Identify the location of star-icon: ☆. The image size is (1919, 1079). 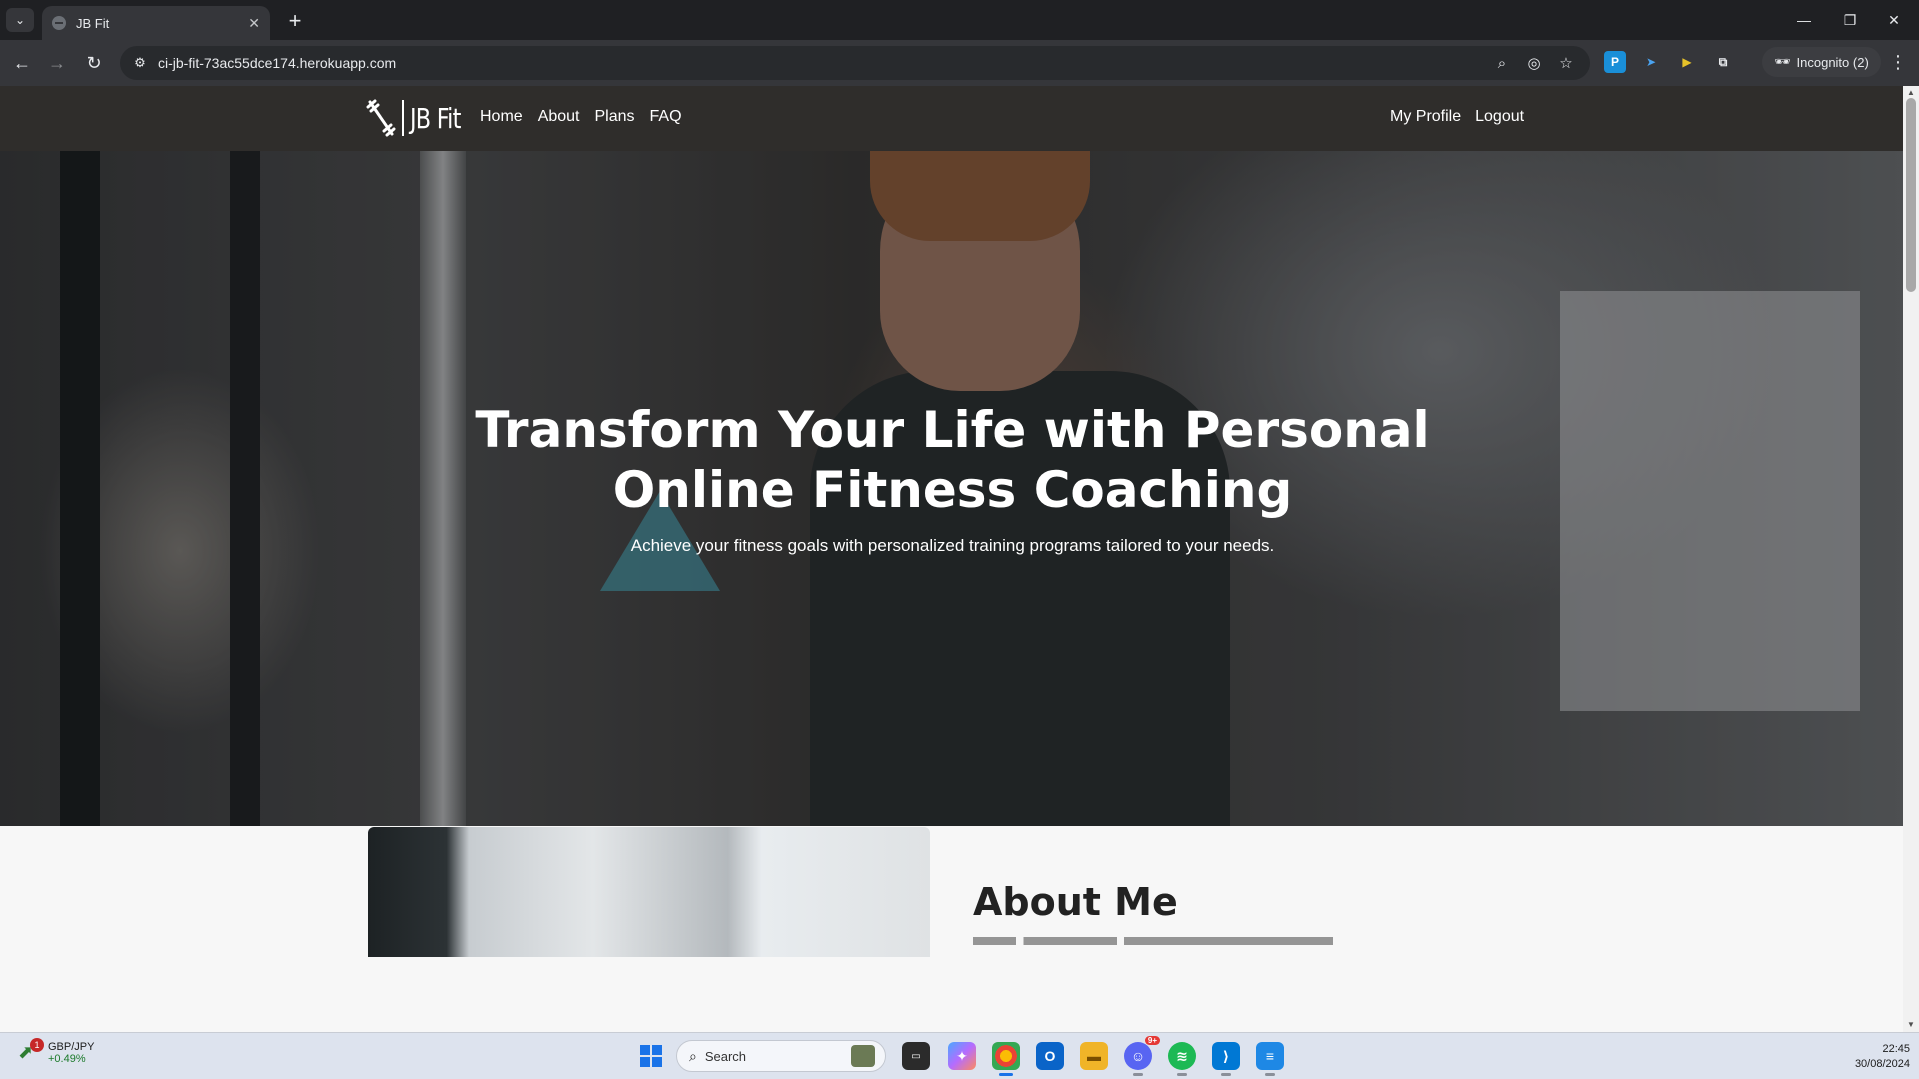
(1566, 63).